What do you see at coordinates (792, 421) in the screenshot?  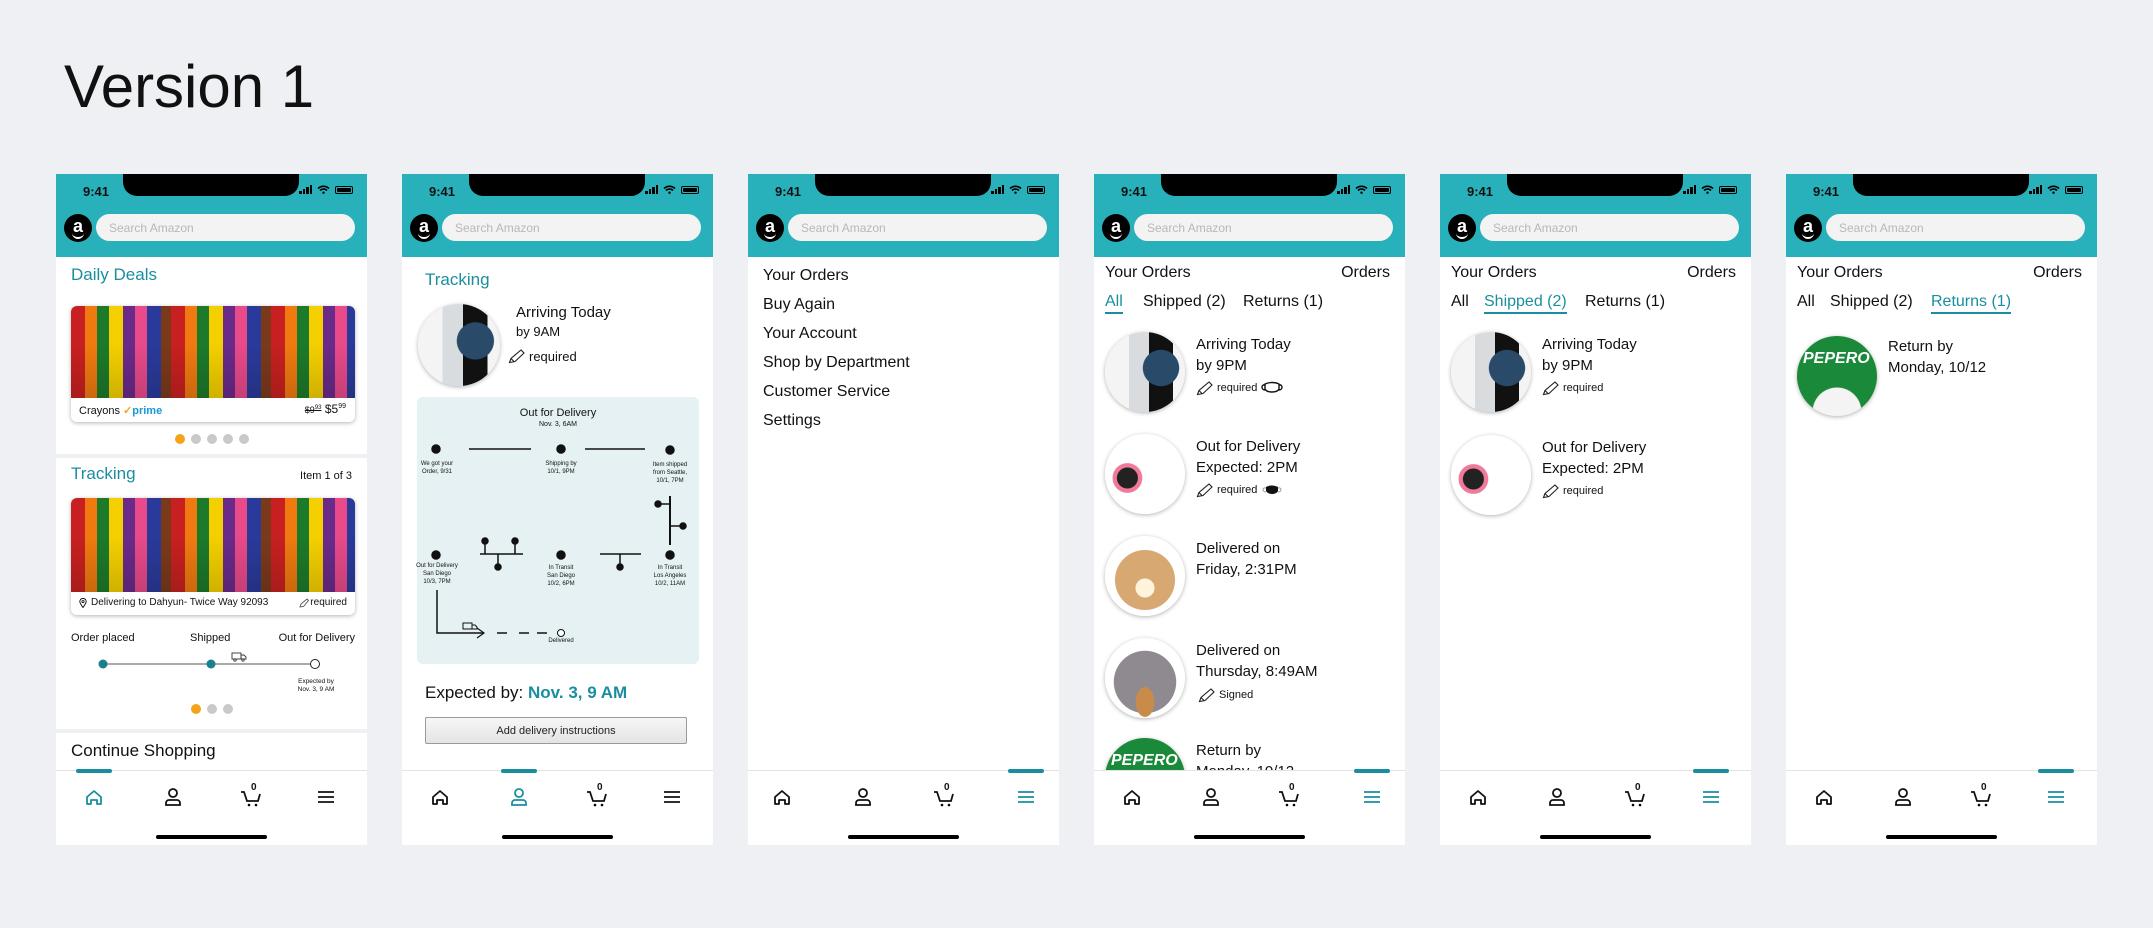 I see `menu-item-settings: Settings` at bounding box center [792, 421].